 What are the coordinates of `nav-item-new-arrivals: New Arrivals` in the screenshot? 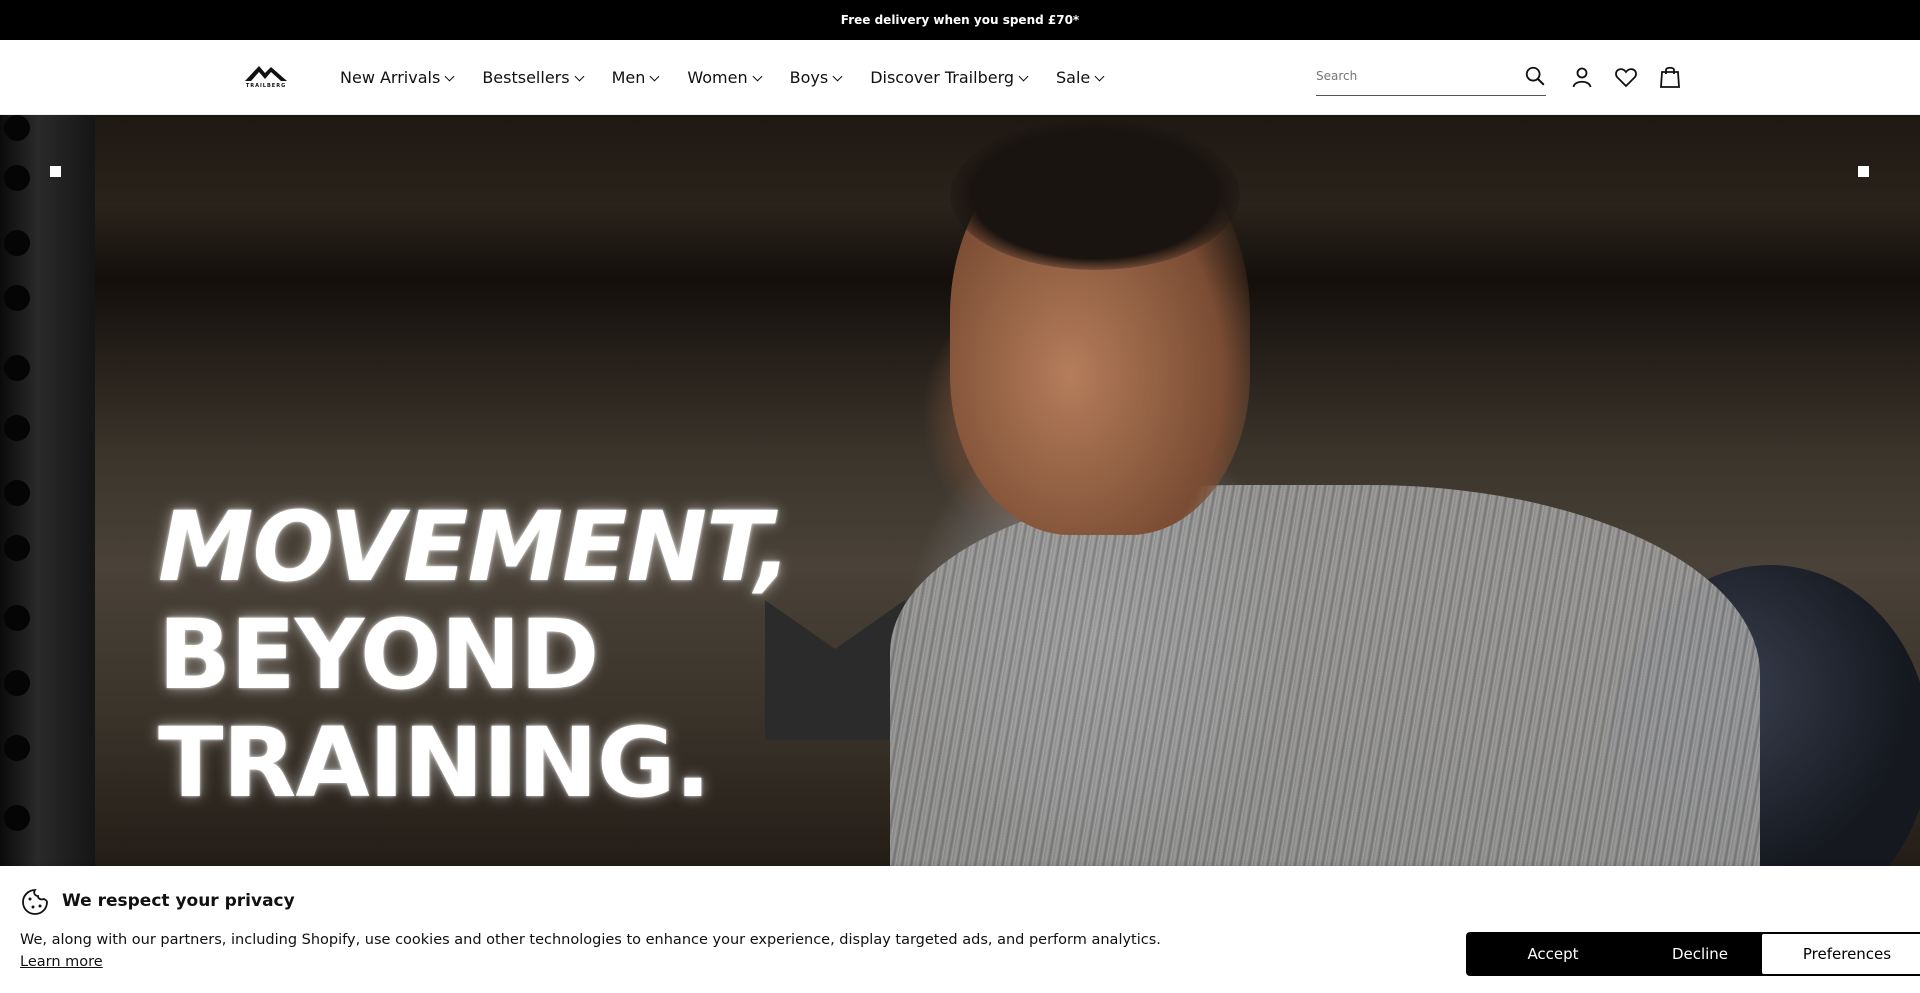 It's located at (397, 77).